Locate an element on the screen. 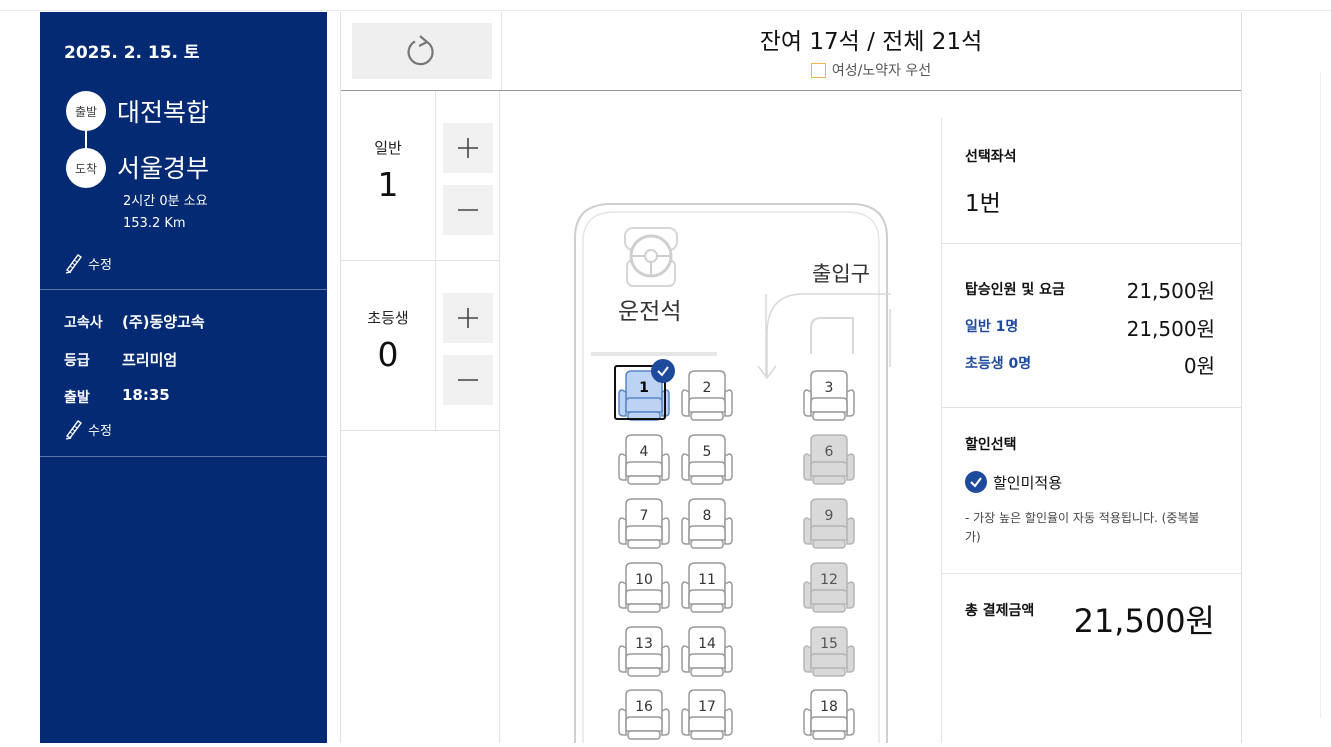 Image resolution: width=1331 pixels, height=747 pixels. seat-14: 14 is located at coordinates (707, 652).